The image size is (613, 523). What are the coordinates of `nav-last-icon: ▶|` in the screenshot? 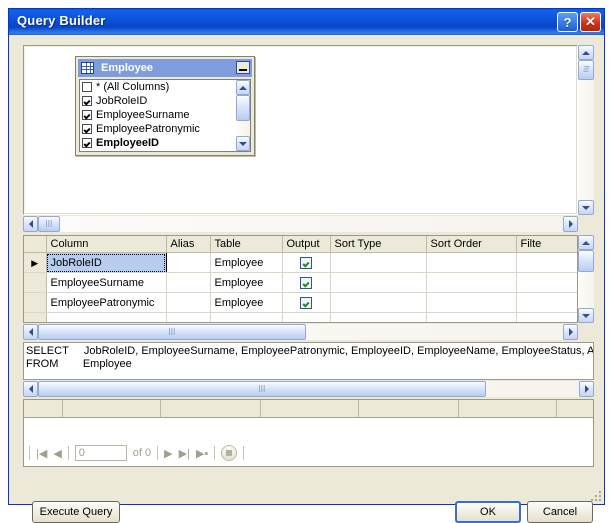 It's located at (184, 453).